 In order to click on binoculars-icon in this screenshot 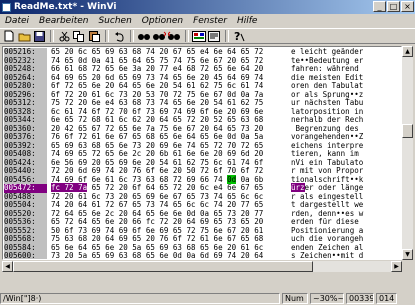, I will do `click(143, 37)`.